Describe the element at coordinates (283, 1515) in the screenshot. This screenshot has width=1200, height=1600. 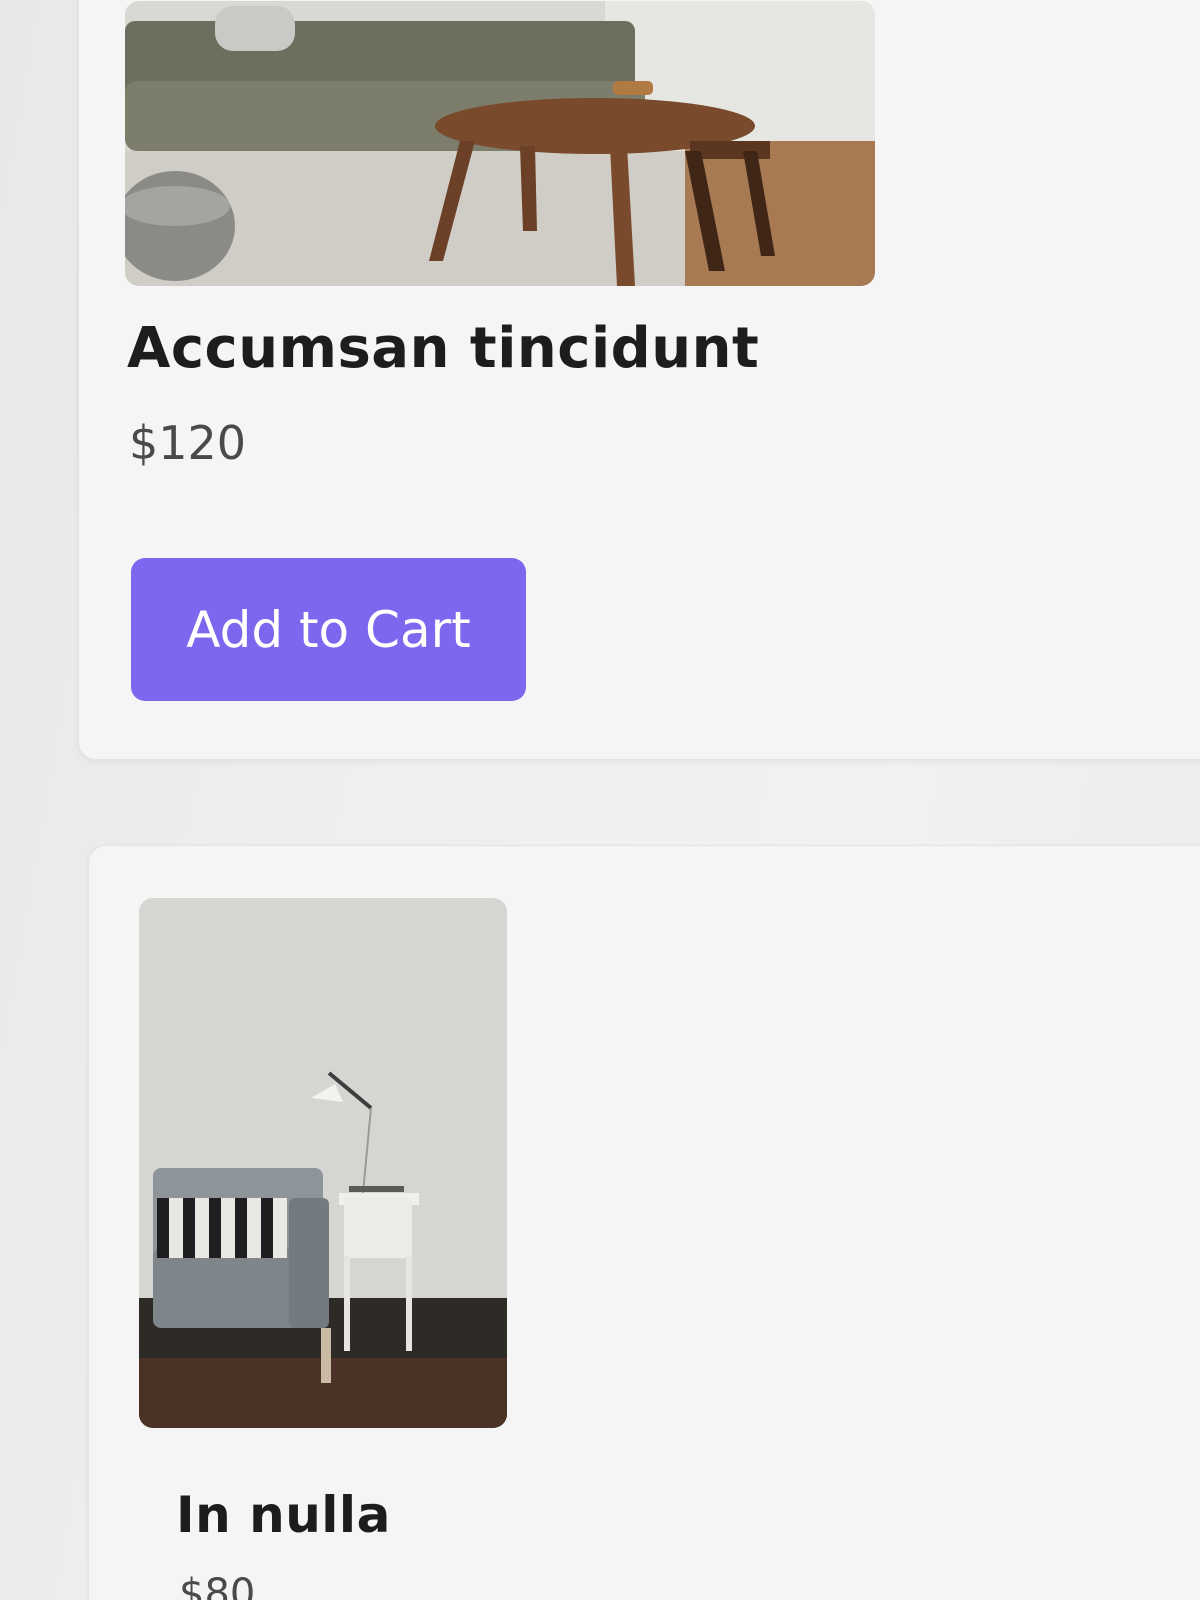
I see `product-title: In nulla` at that location.